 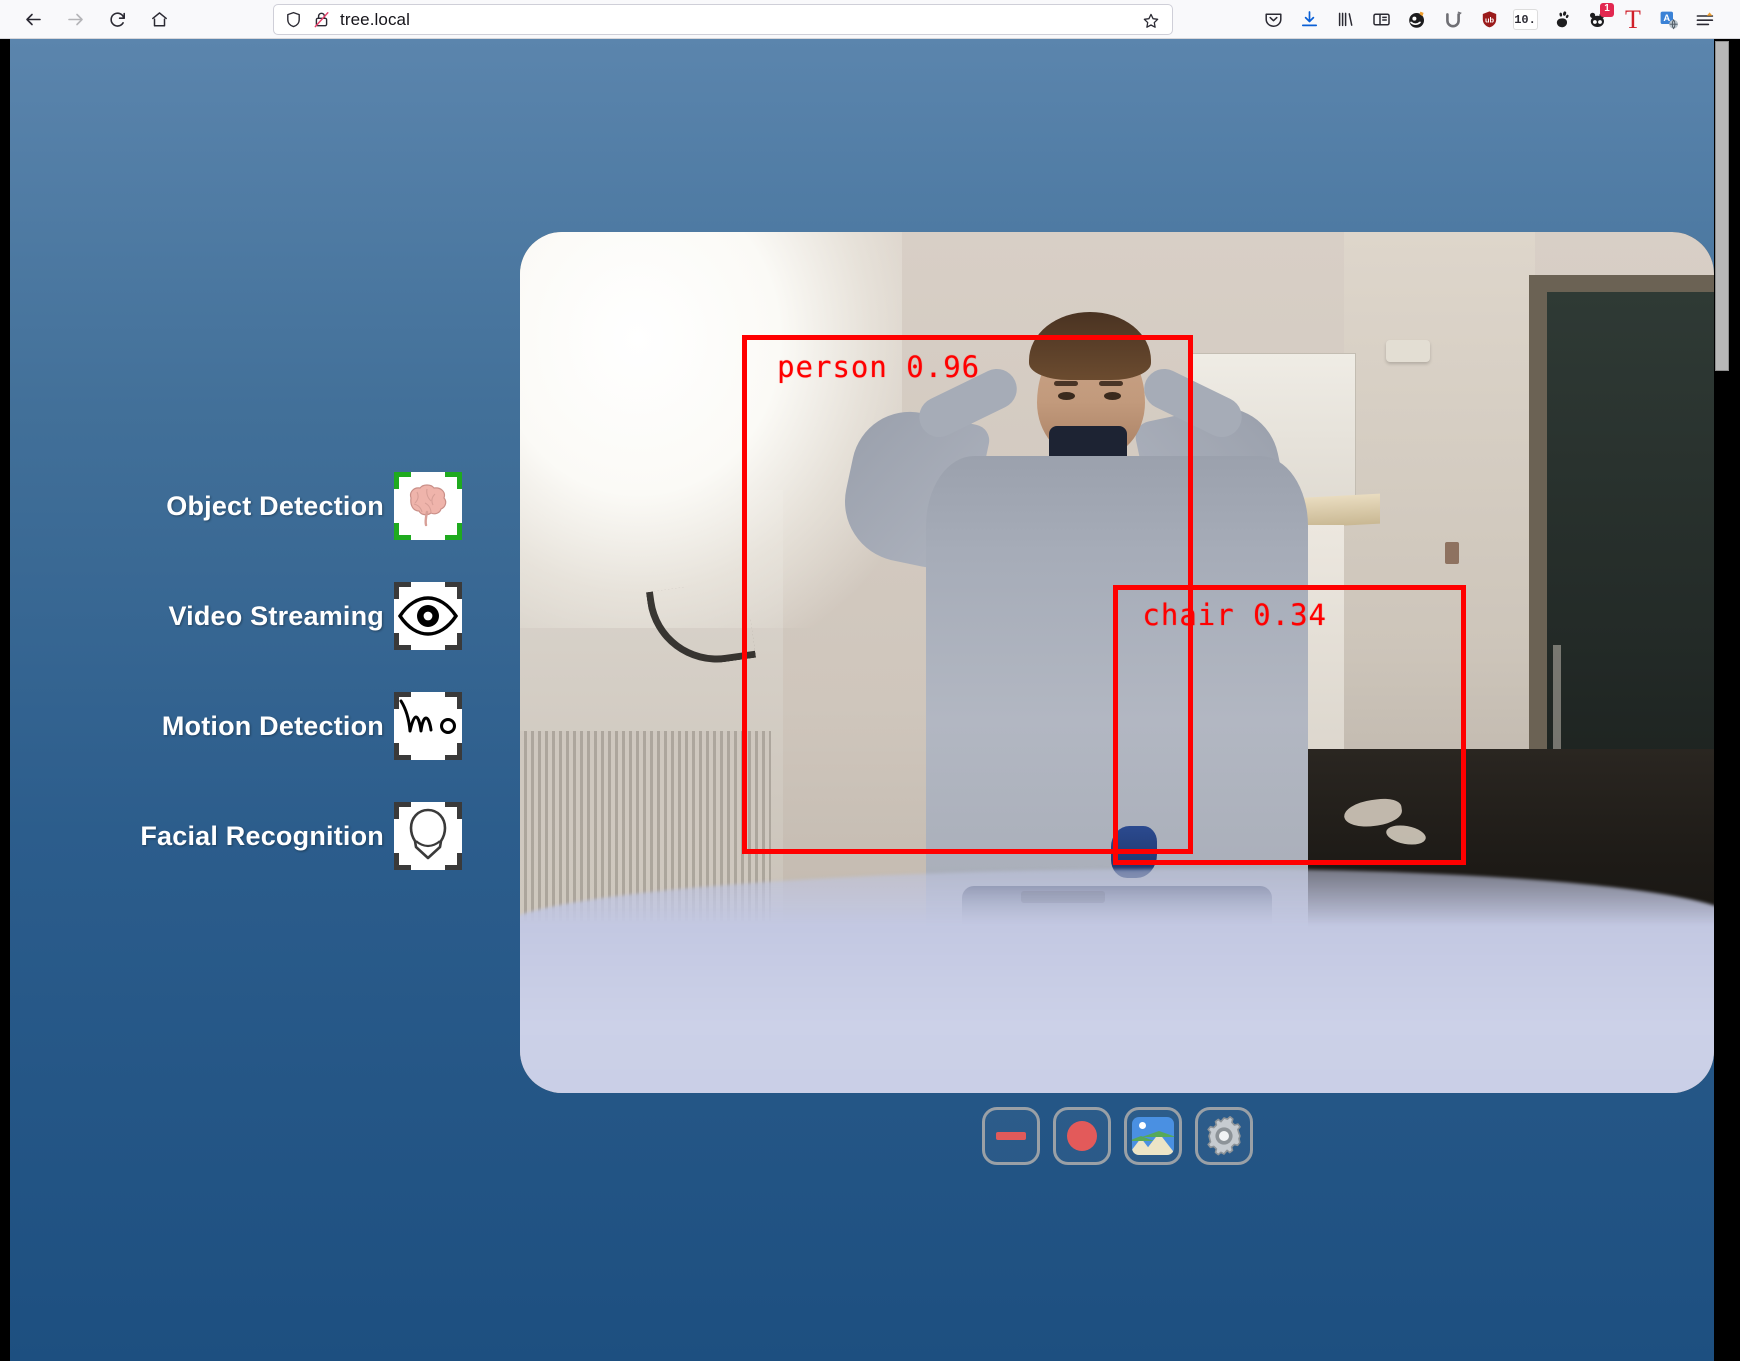 I want to click on home-button, so click(x=159, y=19).